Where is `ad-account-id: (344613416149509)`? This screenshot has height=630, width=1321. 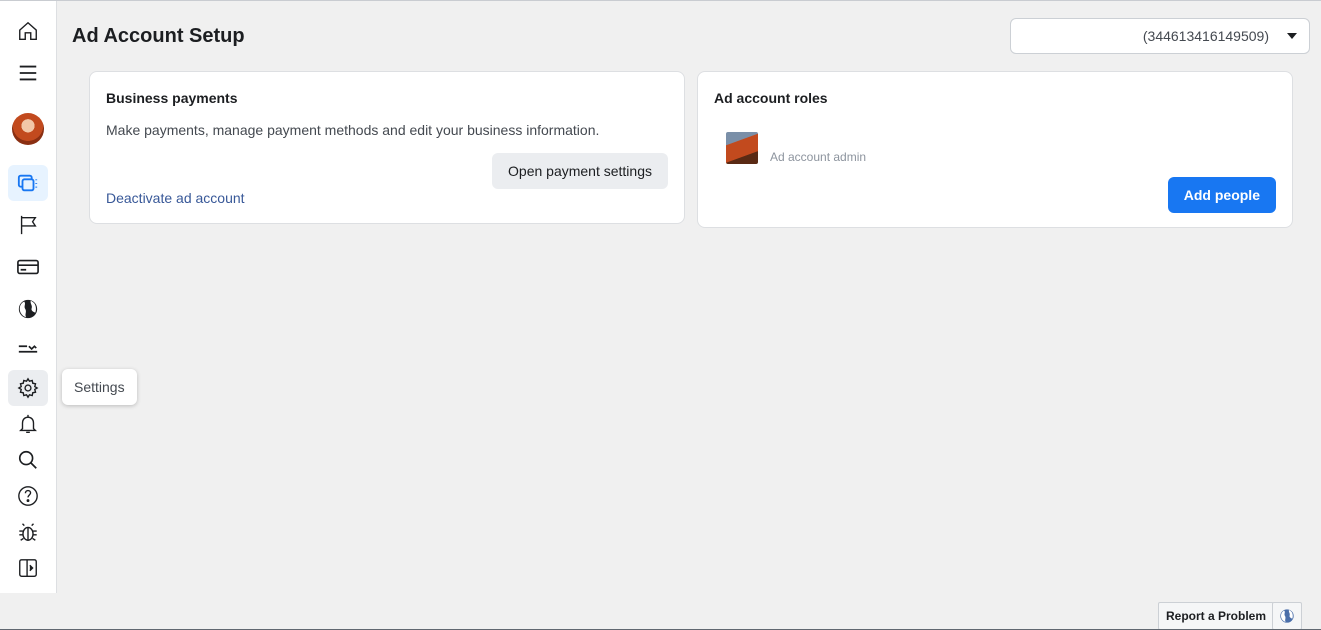 ad-account-id: (344613416149509) is located at coordinates (1205, 36).